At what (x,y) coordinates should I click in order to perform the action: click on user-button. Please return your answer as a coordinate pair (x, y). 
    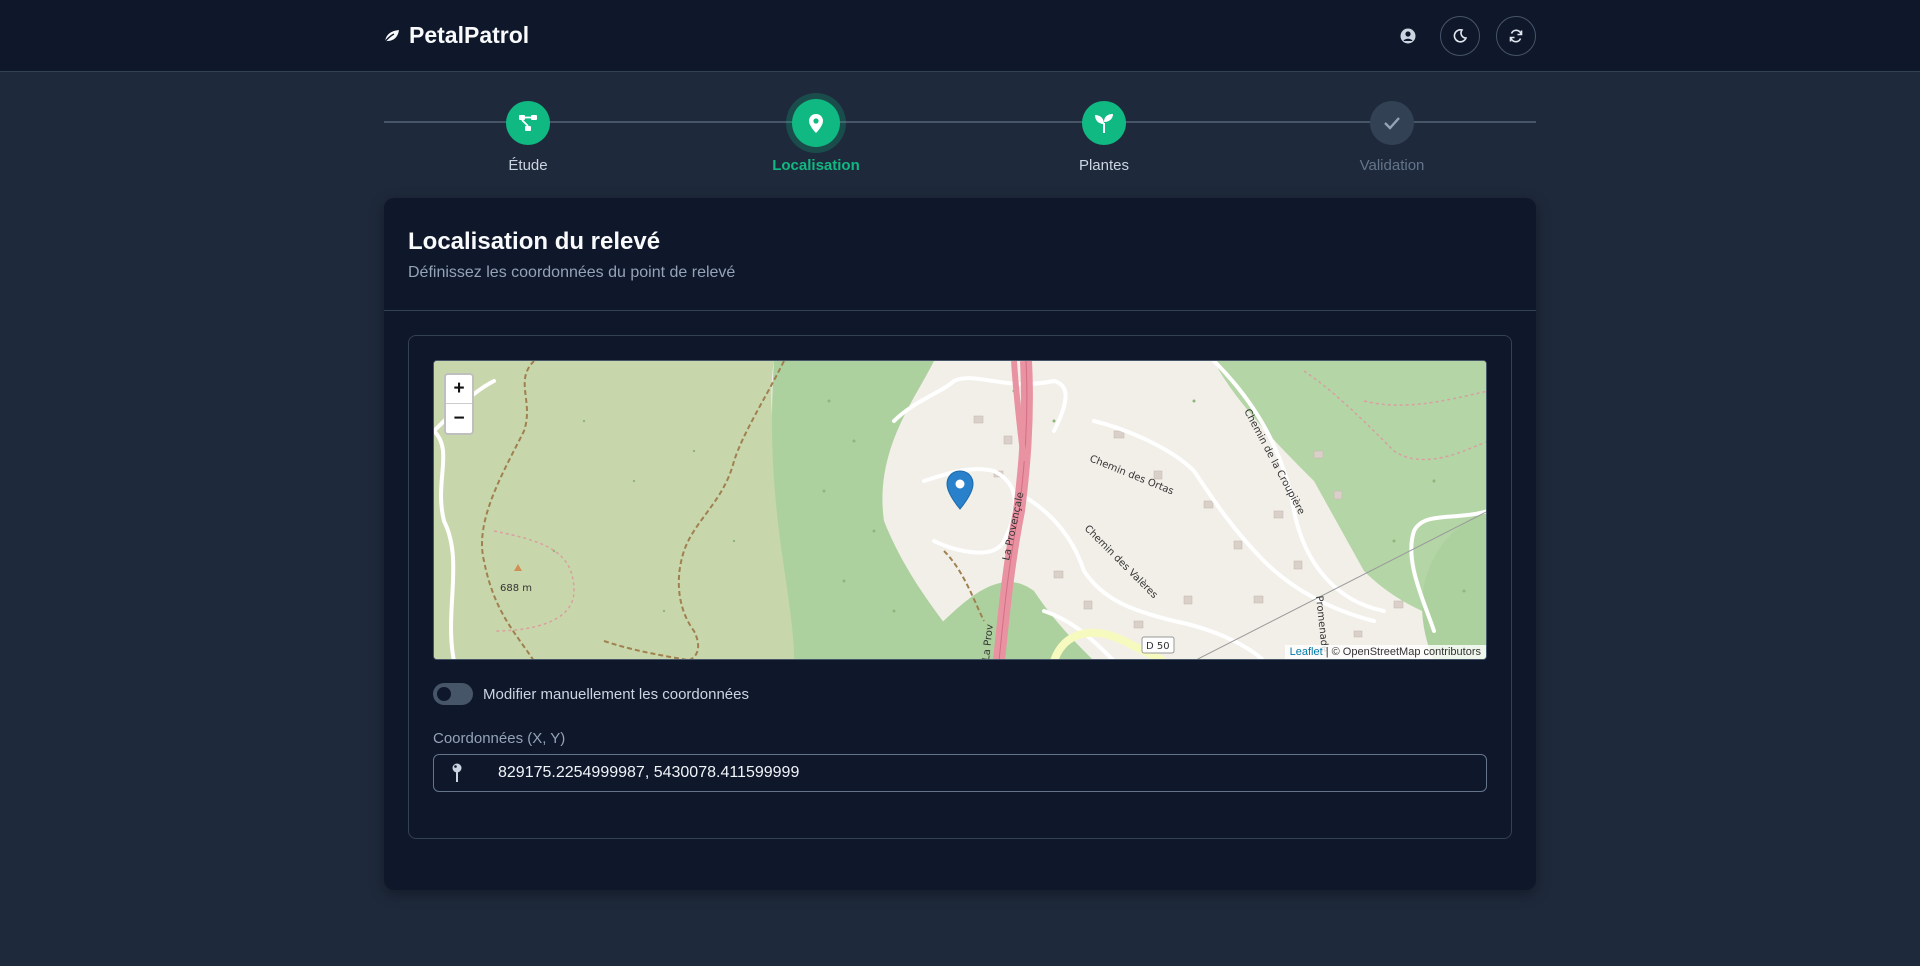
    Looking at the image, I should click on (1408, 36).